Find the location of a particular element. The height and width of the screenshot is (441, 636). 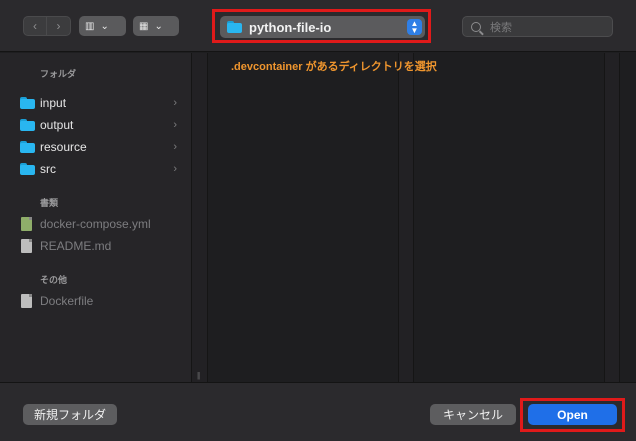

search-field: 検索 is located at coordinates (537, 26).